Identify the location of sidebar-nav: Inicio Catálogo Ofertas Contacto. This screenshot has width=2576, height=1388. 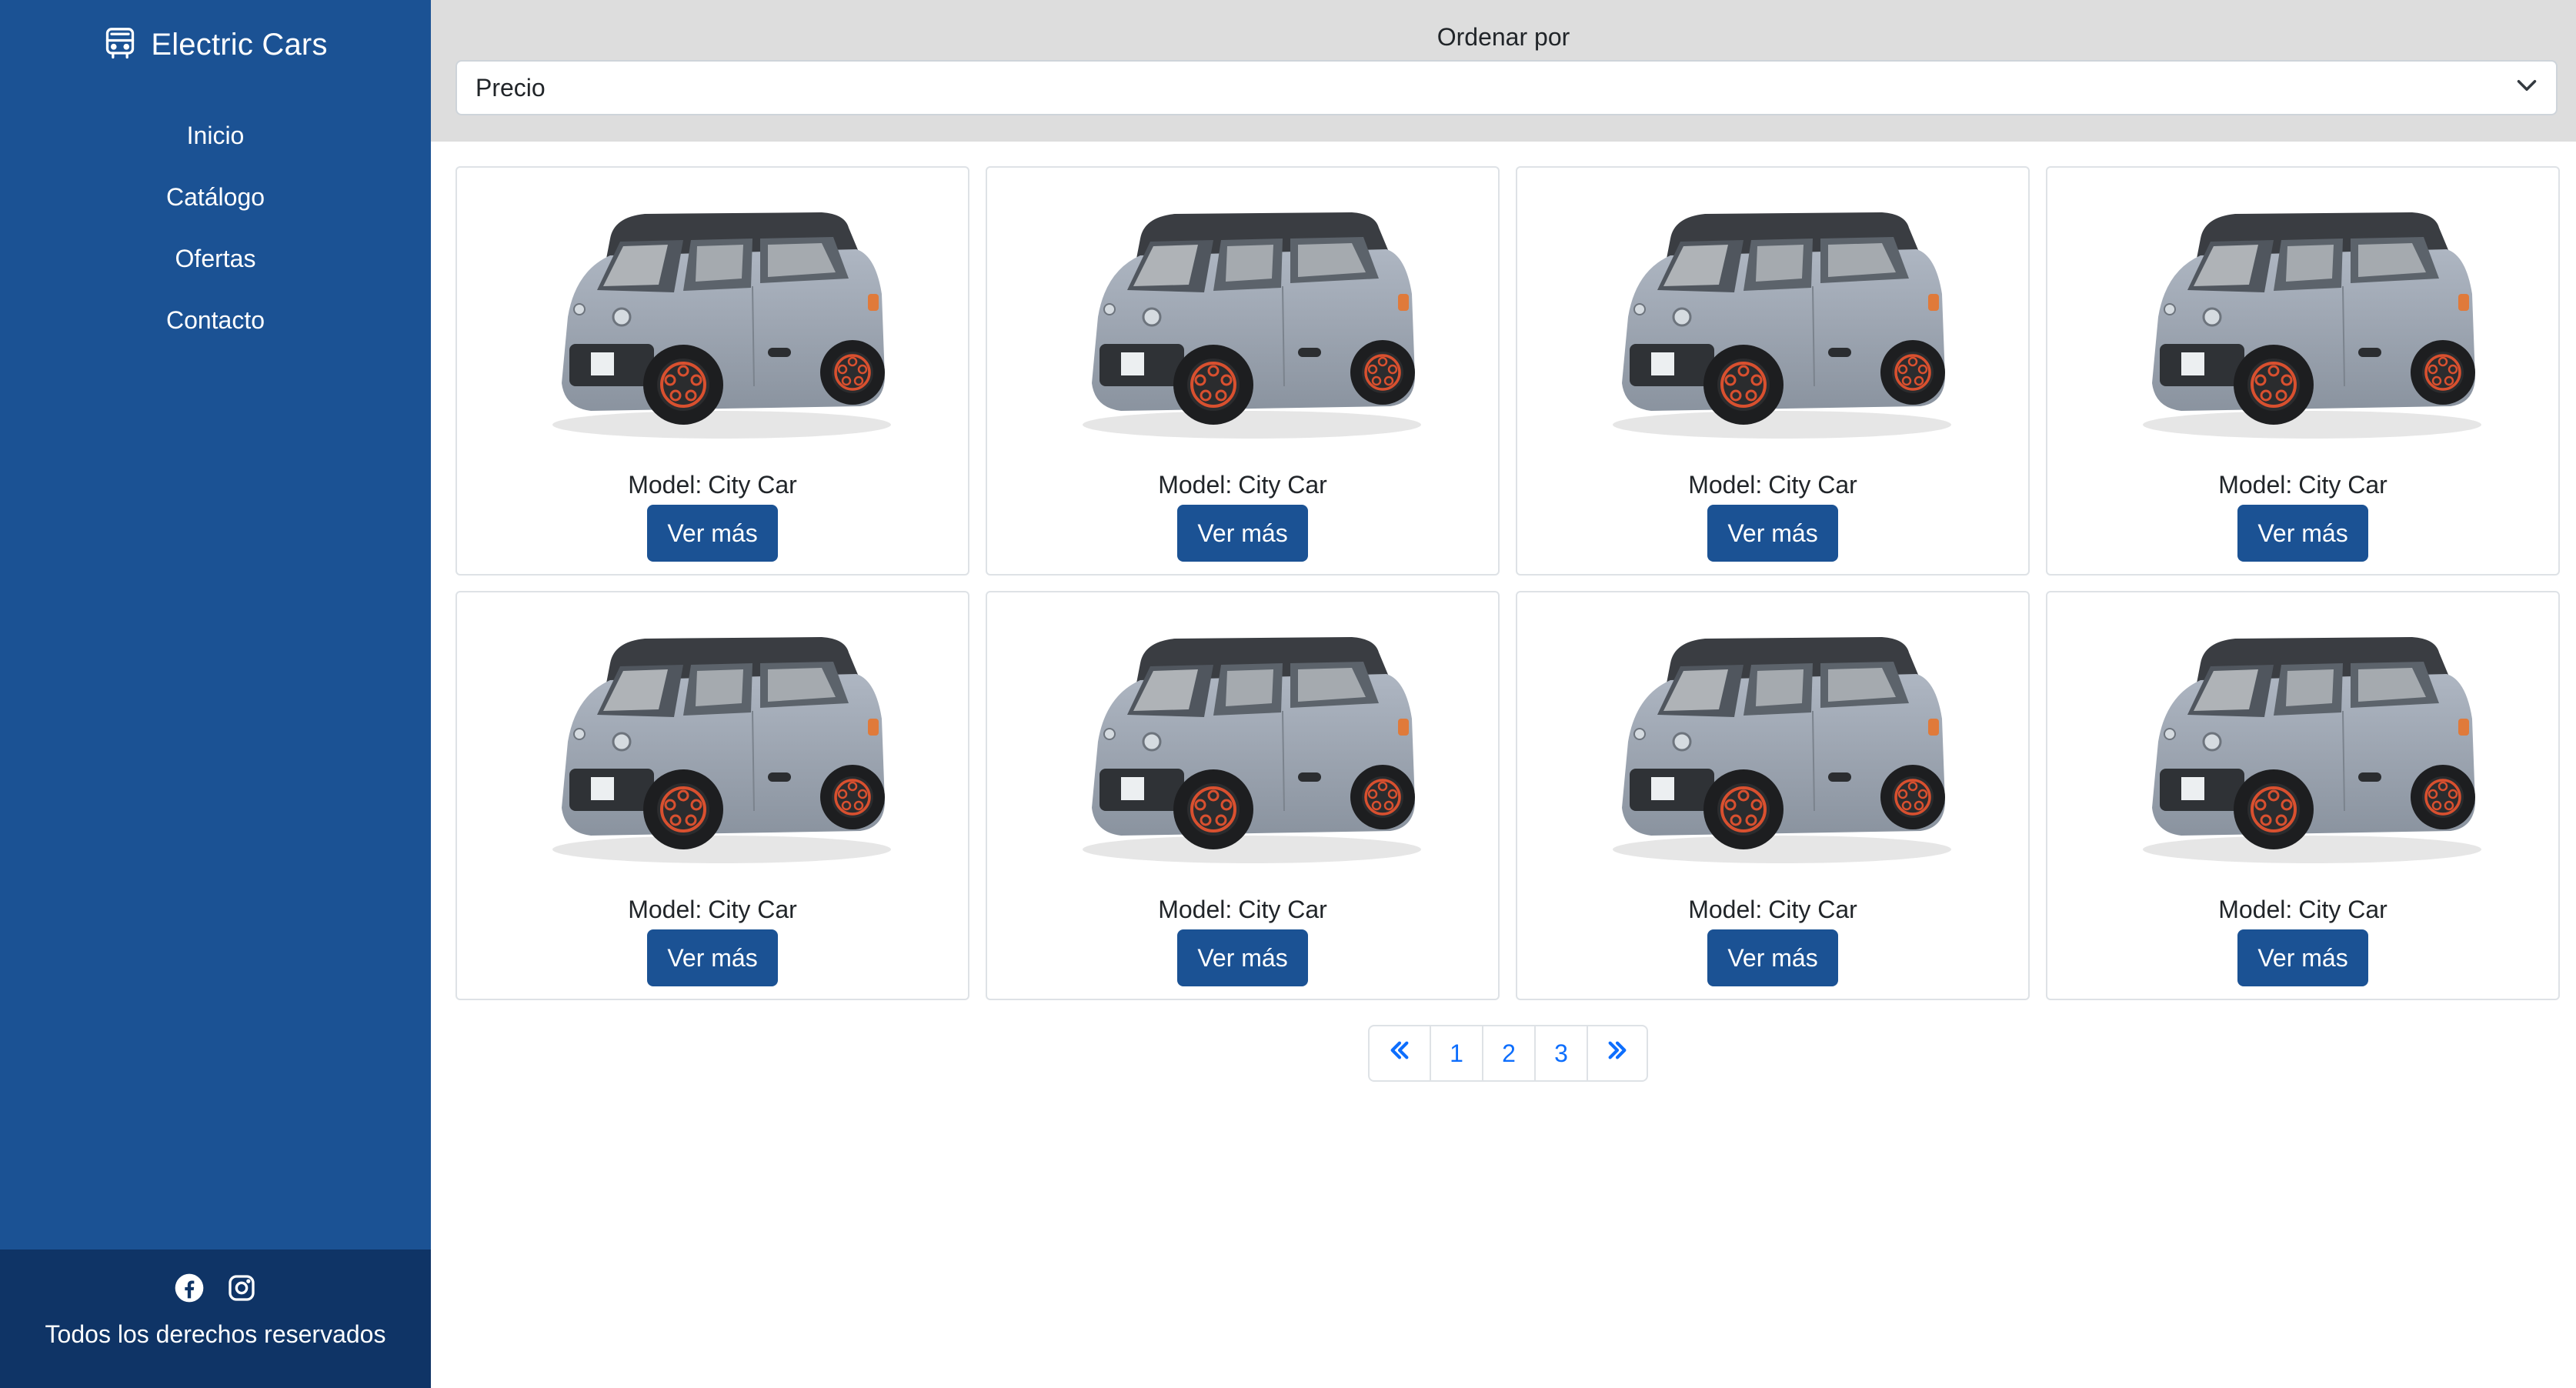
(215, 228).